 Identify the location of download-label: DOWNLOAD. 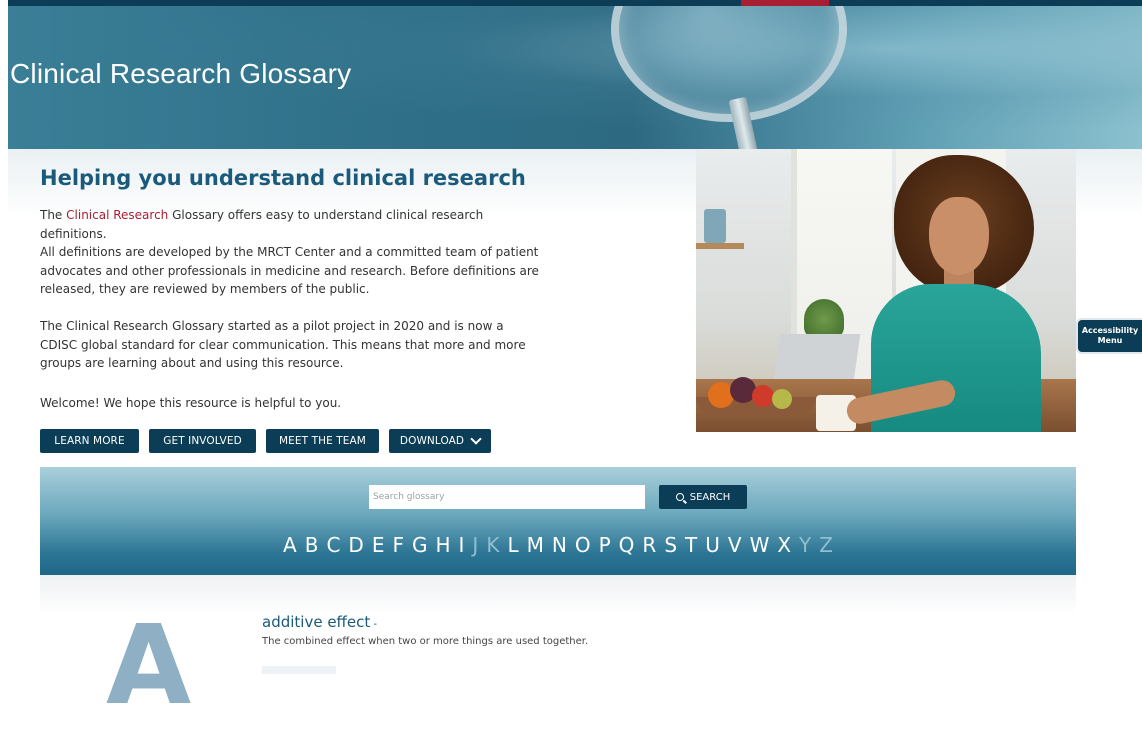
(432, 441).